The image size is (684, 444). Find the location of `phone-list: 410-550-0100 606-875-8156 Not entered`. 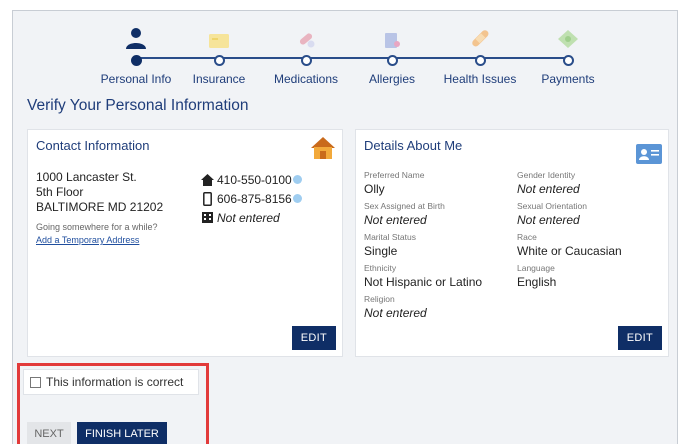

phone-list: 410-550-0100 606-875-8156 Not entered is located at coordinates (251, 198).